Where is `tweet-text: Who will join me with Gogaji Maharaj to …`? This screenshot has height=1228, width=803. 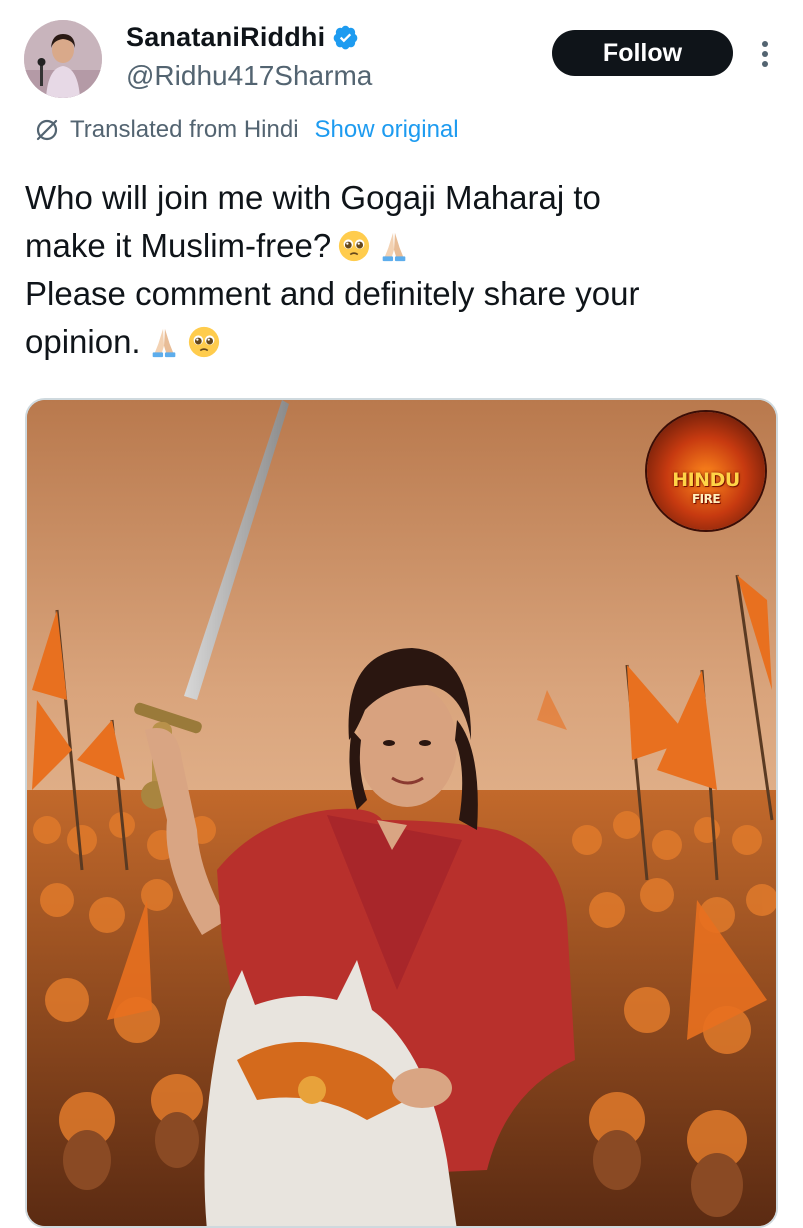 tweet-text: Who will join me with Gogaji Maharaj to … is located at coordinates (397, 270).